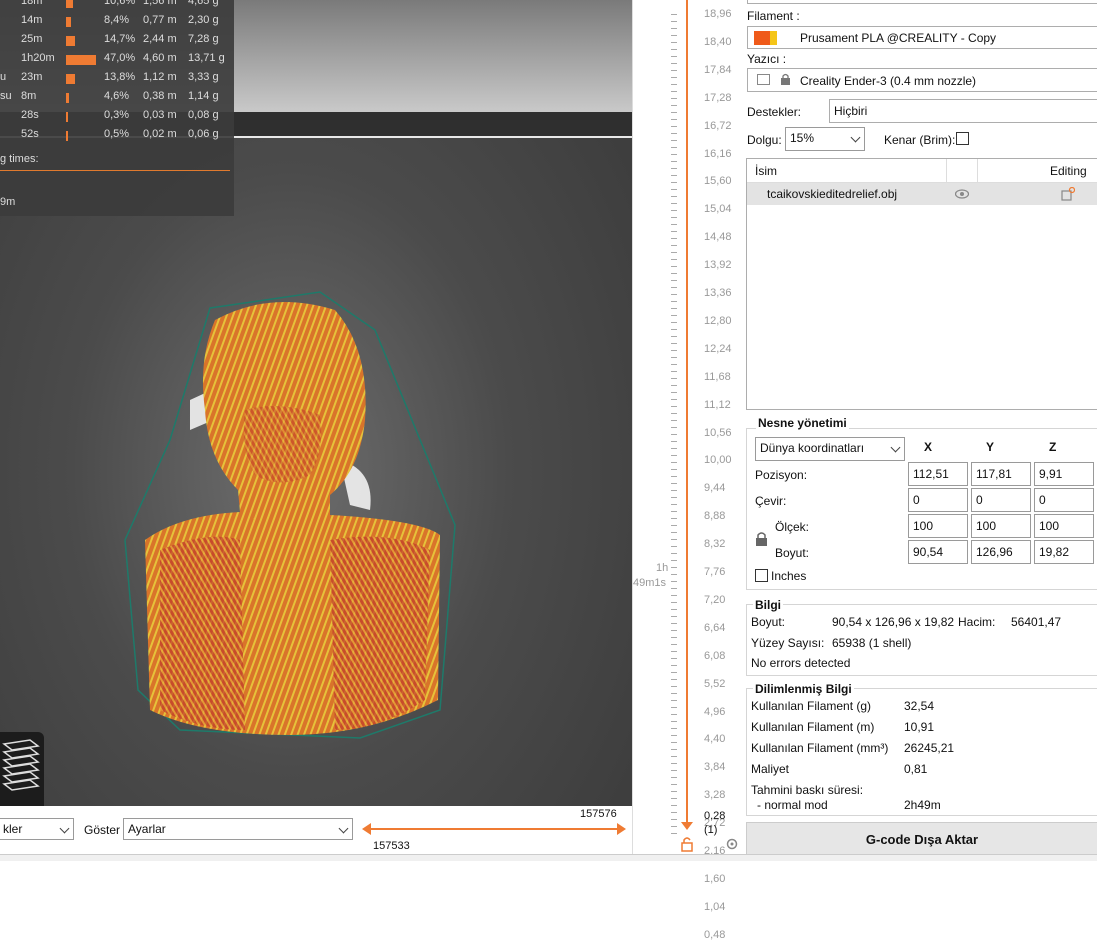 The width and height of the screenshot is (1097, 941). What do you see at coordinates (30, 134) in the screenshot?
I see `legend-time: 52s` at bounding box center [30, 134].